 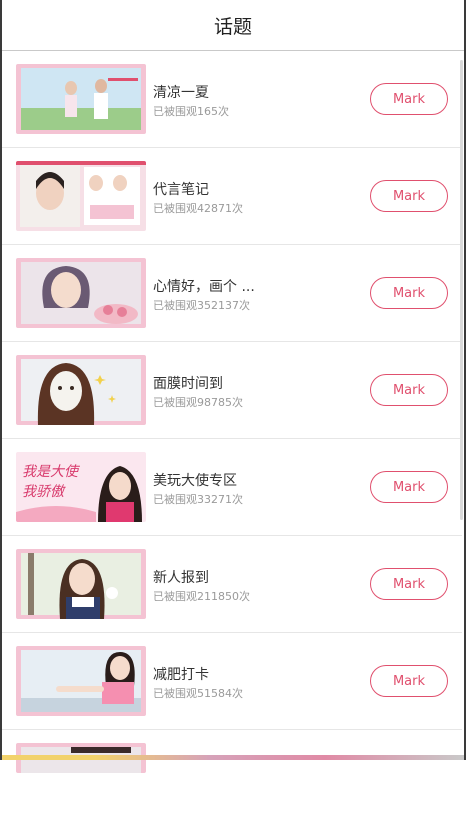 What do you see at coordinates (81, 293) in the screenshot?
I see `mood-makeup-photo-icon` at bounding box center [81, 293].